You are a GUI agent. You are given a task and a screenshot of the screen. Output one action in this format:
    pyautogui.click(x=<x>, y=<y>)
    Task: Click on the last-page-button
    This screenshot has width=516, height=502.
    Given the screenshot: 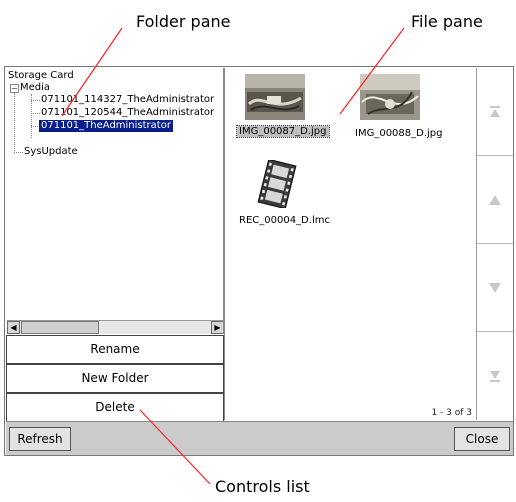 What is the action you would take?
    pyautogui.click(x=495, y=376)
    